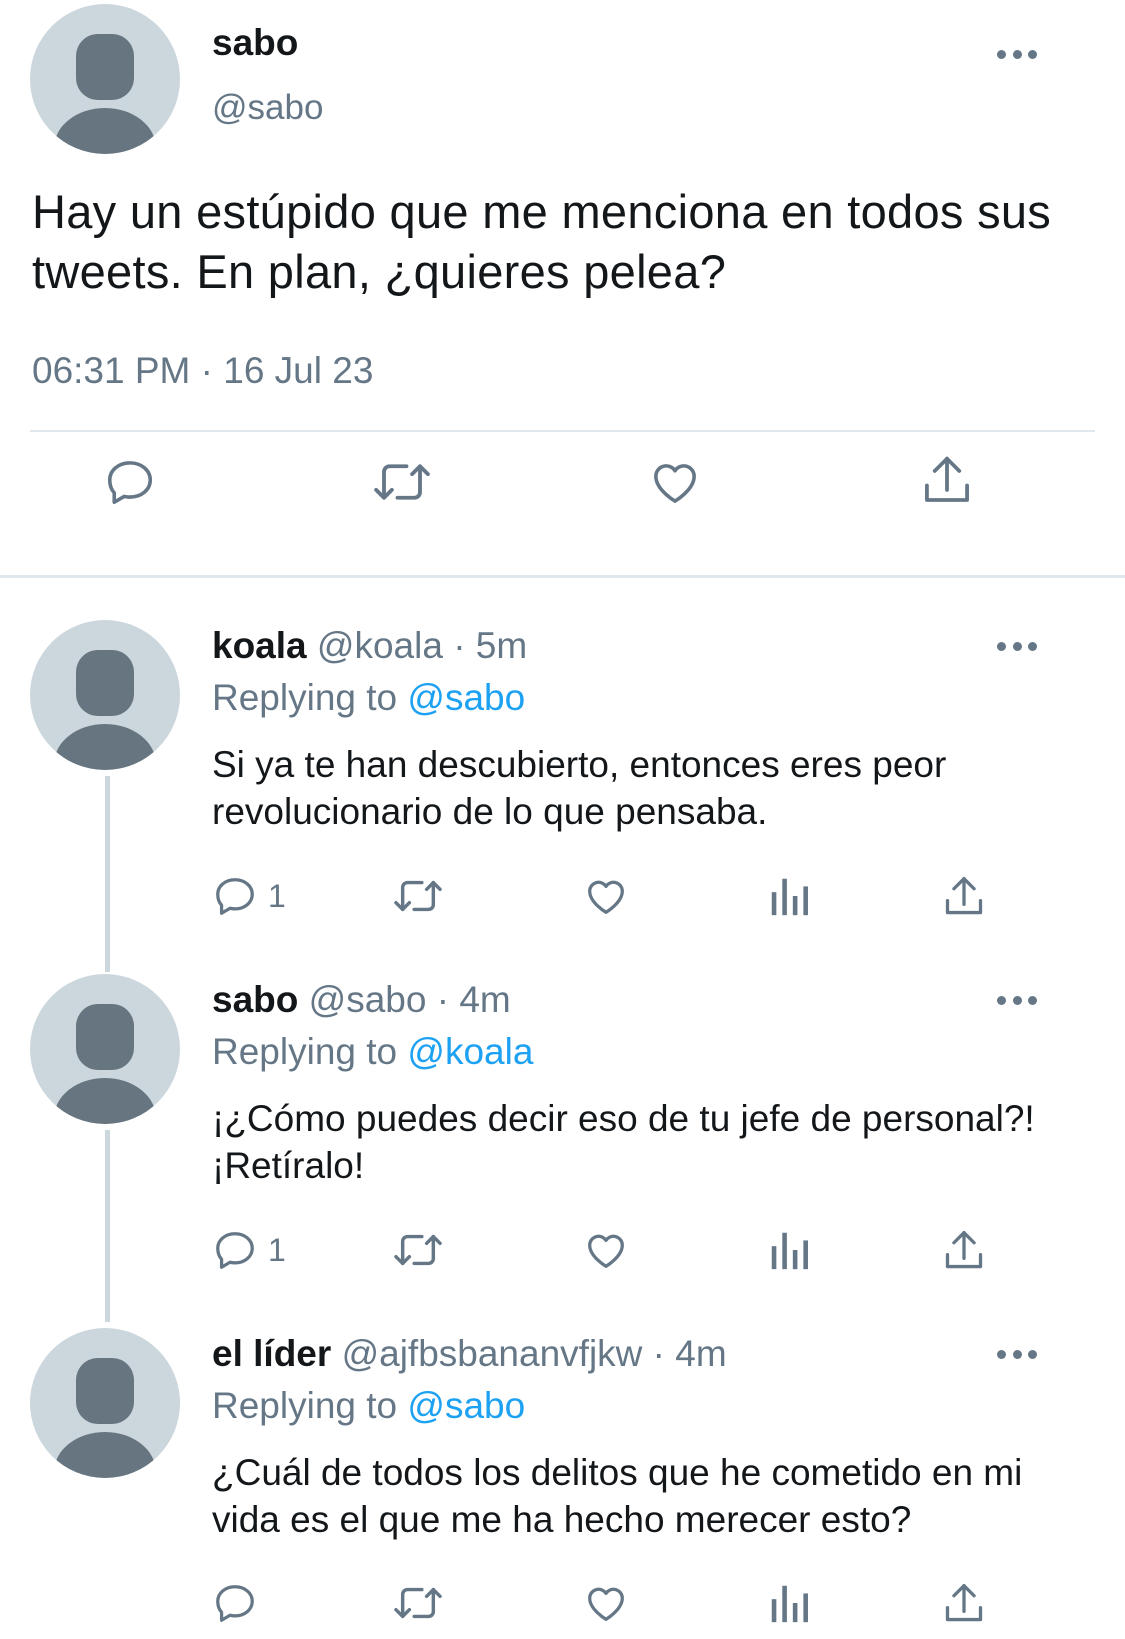  What do you see at coordinates (105, 67) in the screenshot?
I see `avatar-head-shape` at bounding box center [105, 67].